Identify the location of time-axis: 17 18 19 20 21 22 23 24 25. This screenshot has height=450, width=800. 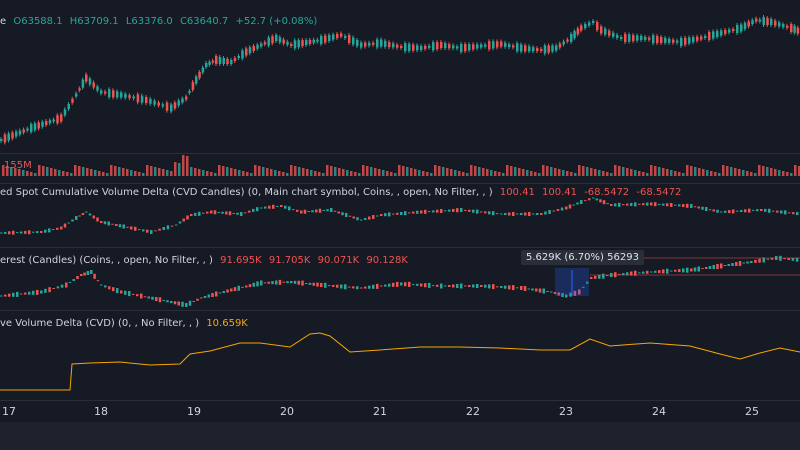
(400, 411).